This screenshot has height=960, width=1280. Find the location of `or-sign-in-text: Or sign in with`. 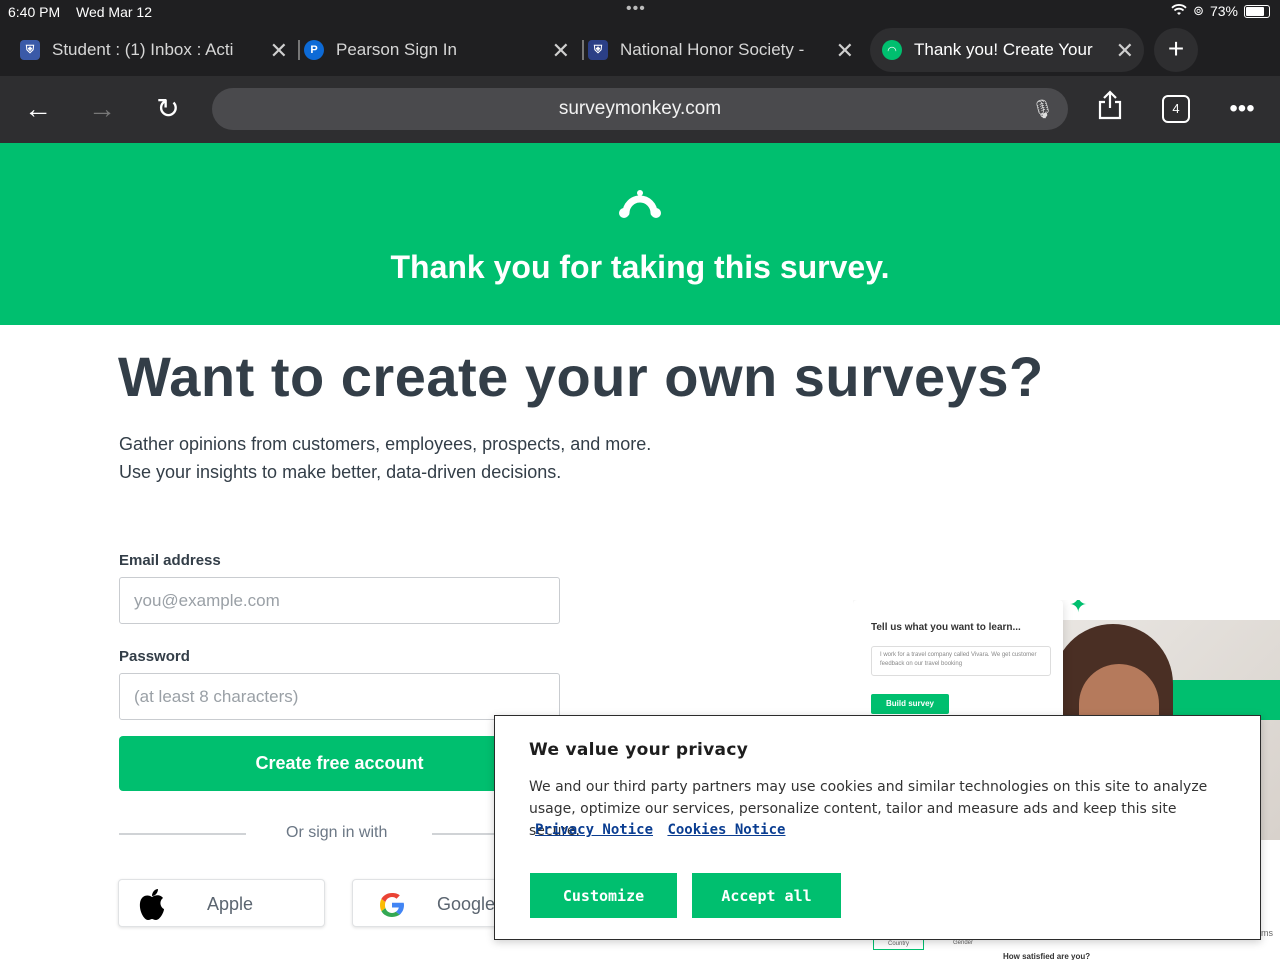

or-sign-in-text: Or sign in with is located at coordinates (337, 832).